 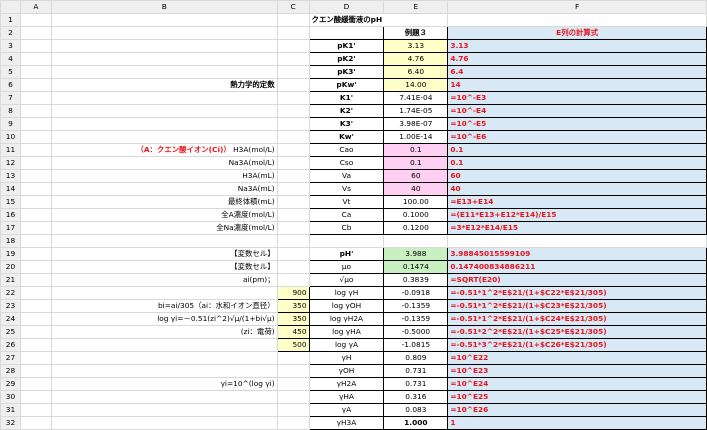 I want to click on cell-c14, so click(x=293, y=189).